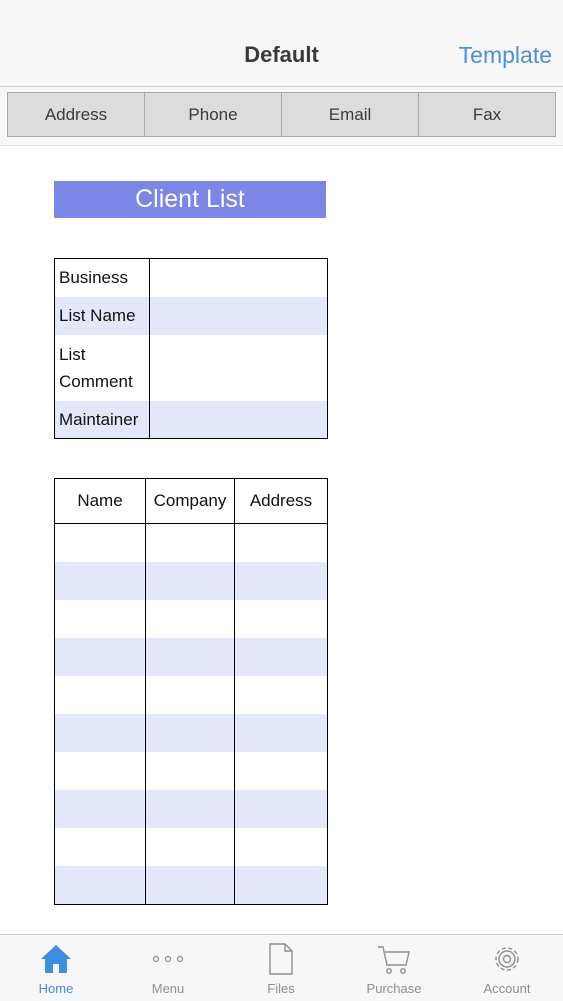 The height and width of the screenshot is (1001, 563). Describe the element at coordinates (507, 988) in the screenshot. I see `tab-label: Account` at that location.